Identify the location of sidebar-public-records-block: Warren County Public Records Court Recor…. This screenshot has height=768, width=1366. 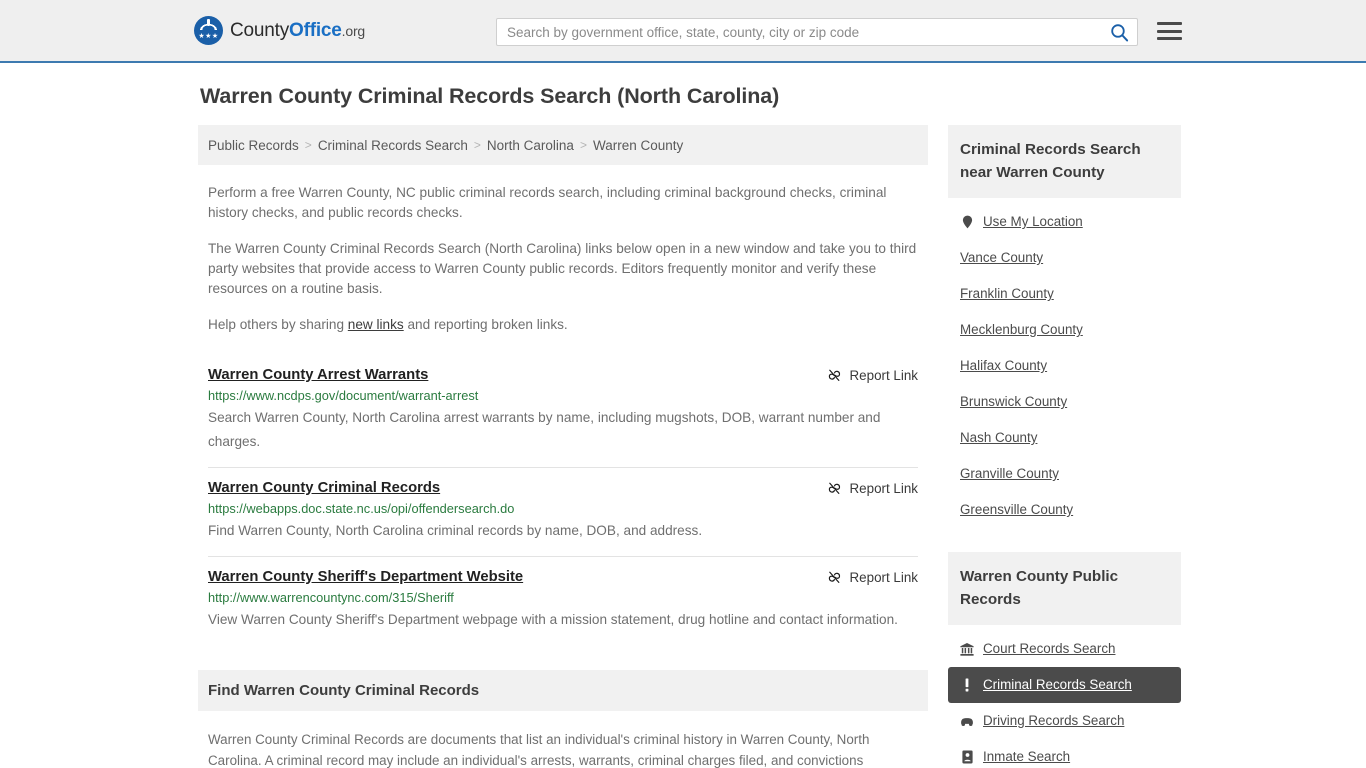
(1064, 660).